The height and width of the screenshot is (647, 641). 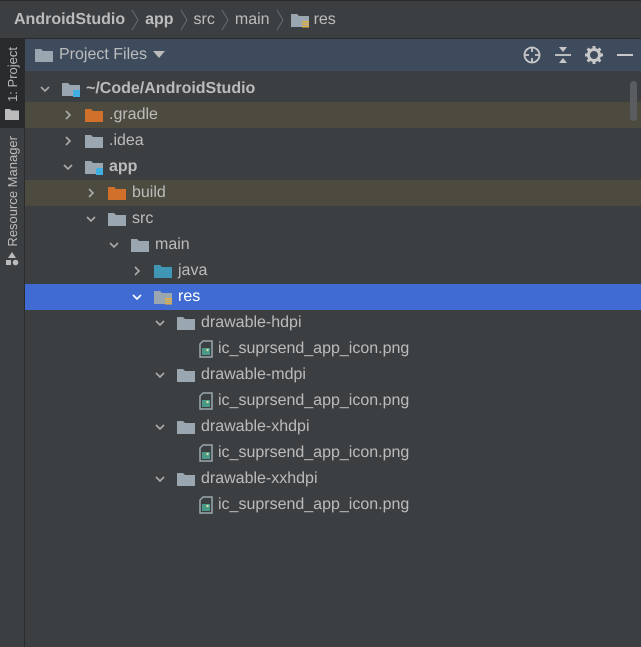 What do you see at coordinates (253, 375) in the screenshot?
I see `tree-item-label: drawable-mdpi` at bounding box center [253, 375].